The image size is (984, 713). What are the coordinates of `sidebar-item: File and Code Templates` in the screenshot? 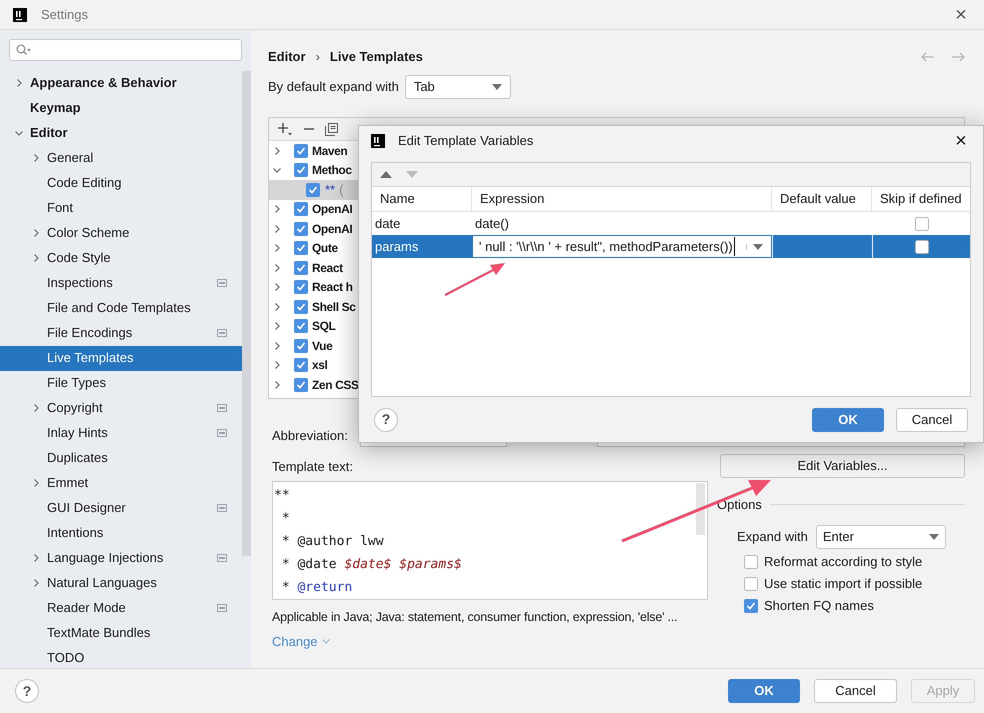 It's located at (121, 308).